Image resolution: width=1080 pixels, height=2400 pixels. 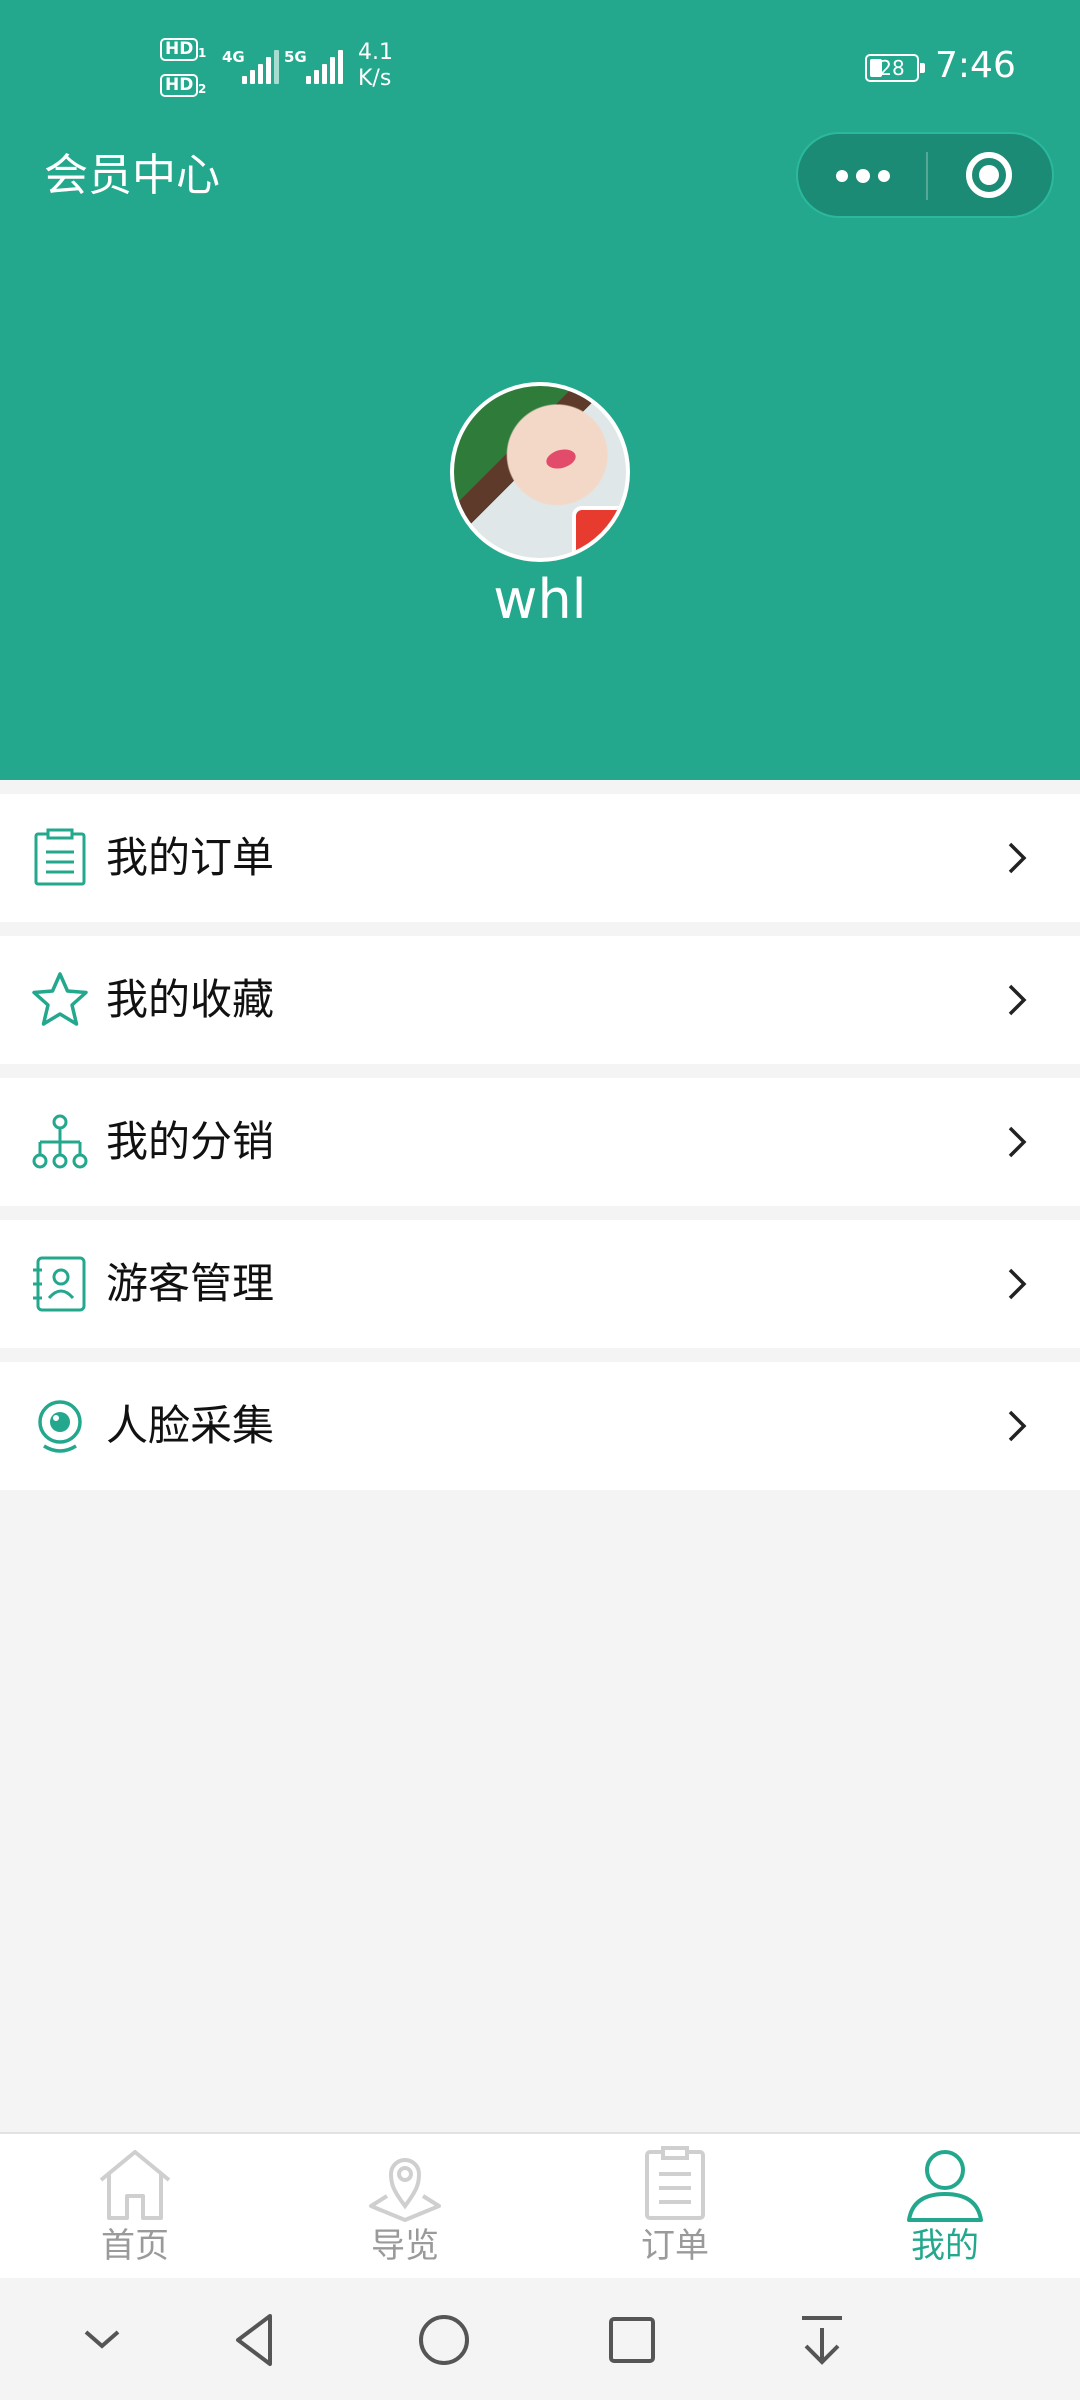 I want to click on camera-icon, so click(x=60, y=1426).